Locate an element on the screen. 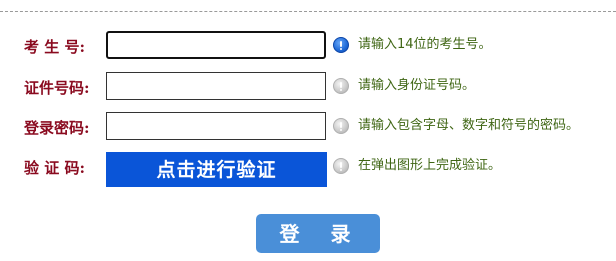 Image resolution: width=616 pixels, height=261 pixels. exam-number-label: 考 生 号: is located at coordinates (54, 47).